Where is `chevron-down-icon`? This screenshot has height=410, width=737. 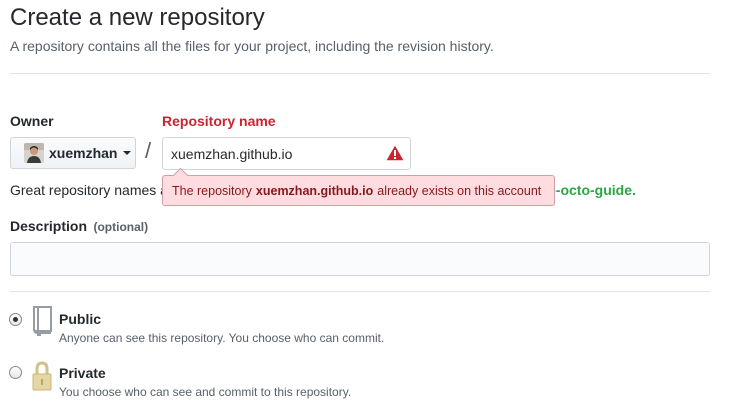 chevron-down-icon is located at coordinates (127, 153).